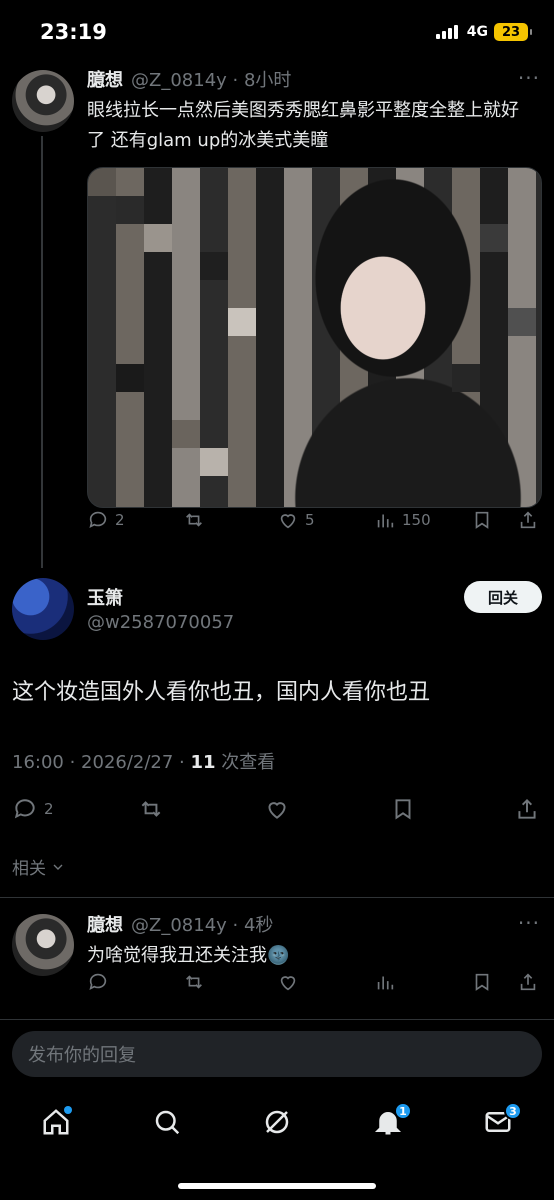 This screenshot has height=1200, width=554. What do you see at coordinates (29, 869) in the screenshot?
I see `related-label: 相关` at bounding box center [29, 869].